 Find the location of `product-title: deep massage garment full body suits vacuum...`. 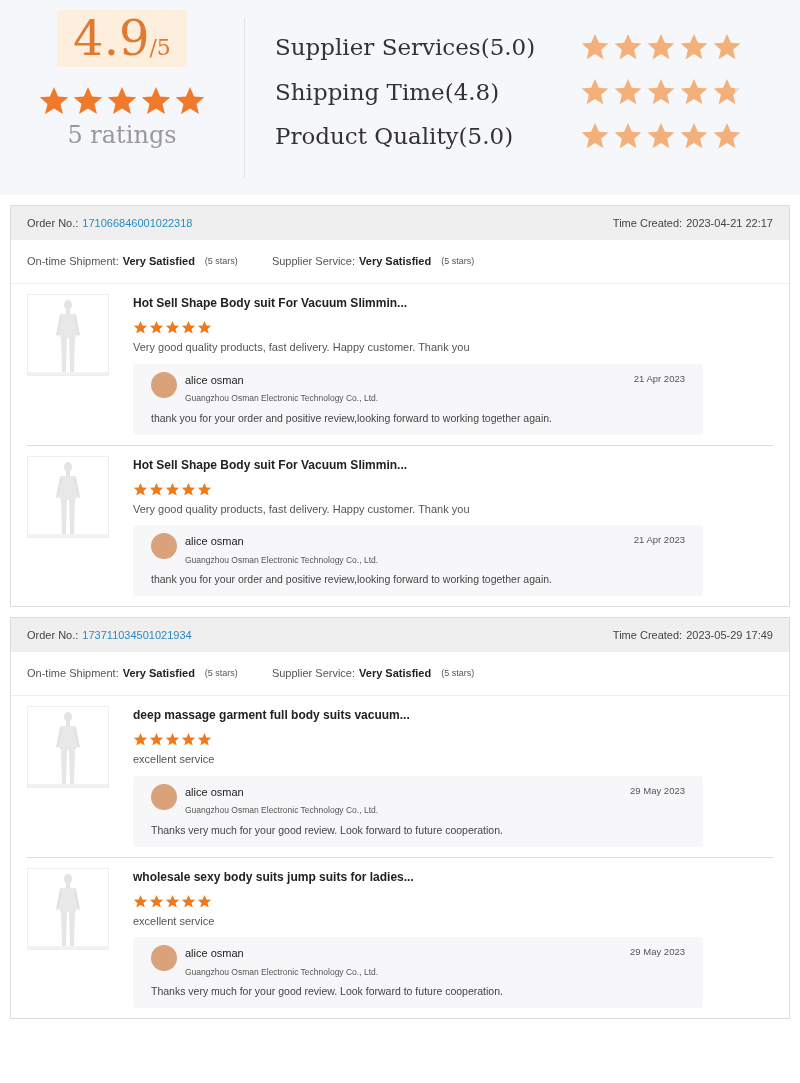

product-title: deep massage garment full body suits vacuum... is located at coordinates (272, 715).